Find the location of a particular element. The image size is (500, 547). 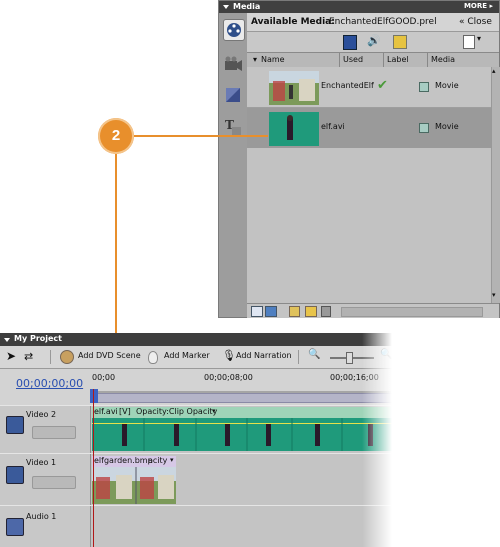

ruler-label-8s: 00;00;08;00 is located at coordinates (228, 377).